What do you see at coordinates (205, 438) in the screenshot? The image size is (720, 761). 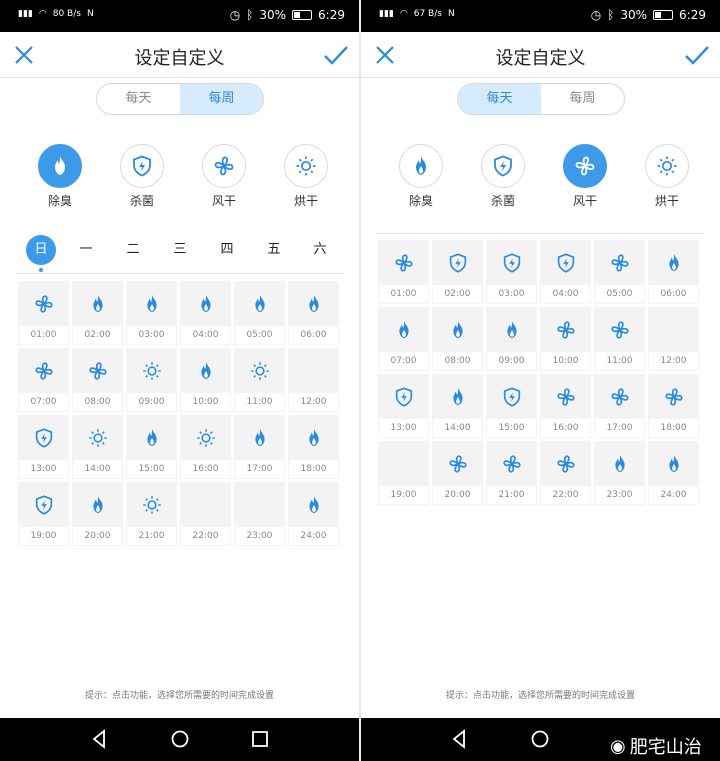 I see `sun-icon` at bounding box center [205, 438].